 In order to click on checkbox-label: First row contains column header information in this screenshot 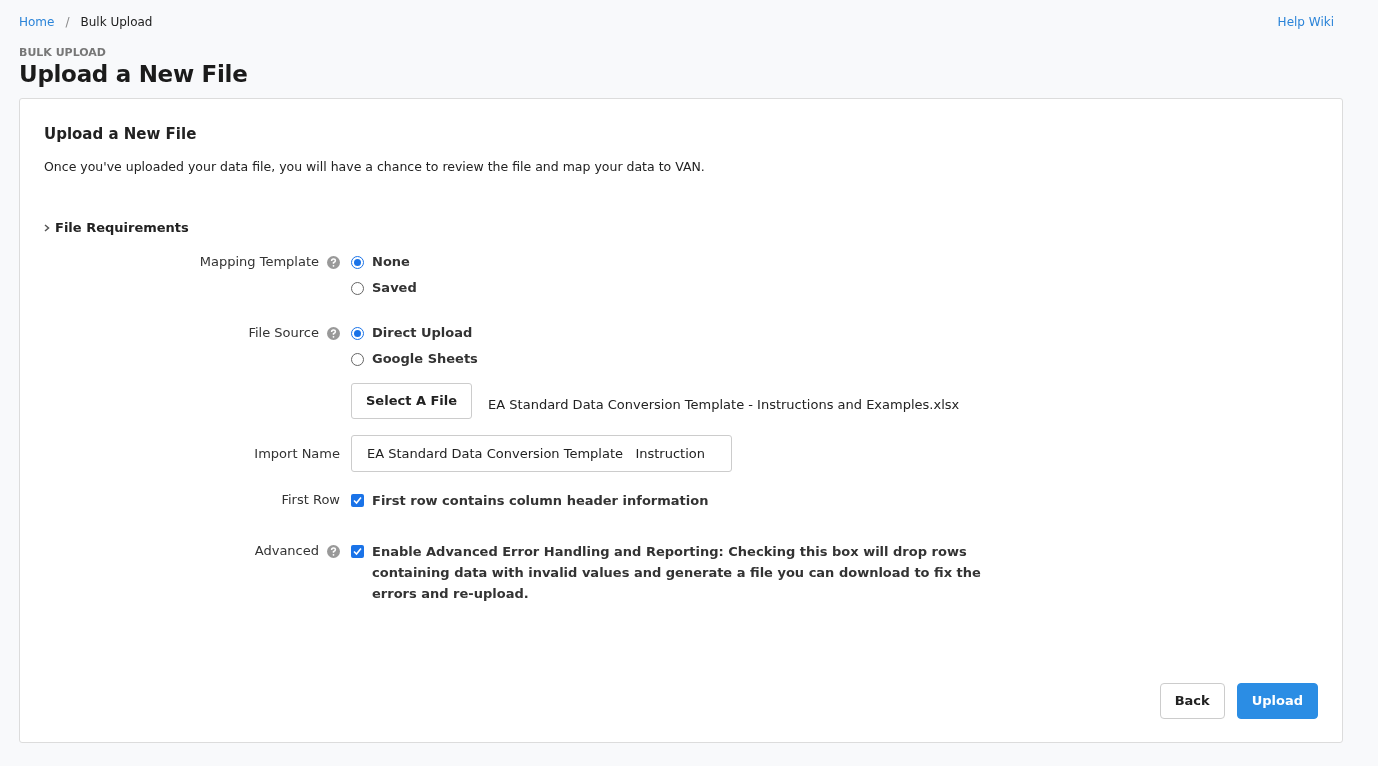, I will do `click(541, 501)`.